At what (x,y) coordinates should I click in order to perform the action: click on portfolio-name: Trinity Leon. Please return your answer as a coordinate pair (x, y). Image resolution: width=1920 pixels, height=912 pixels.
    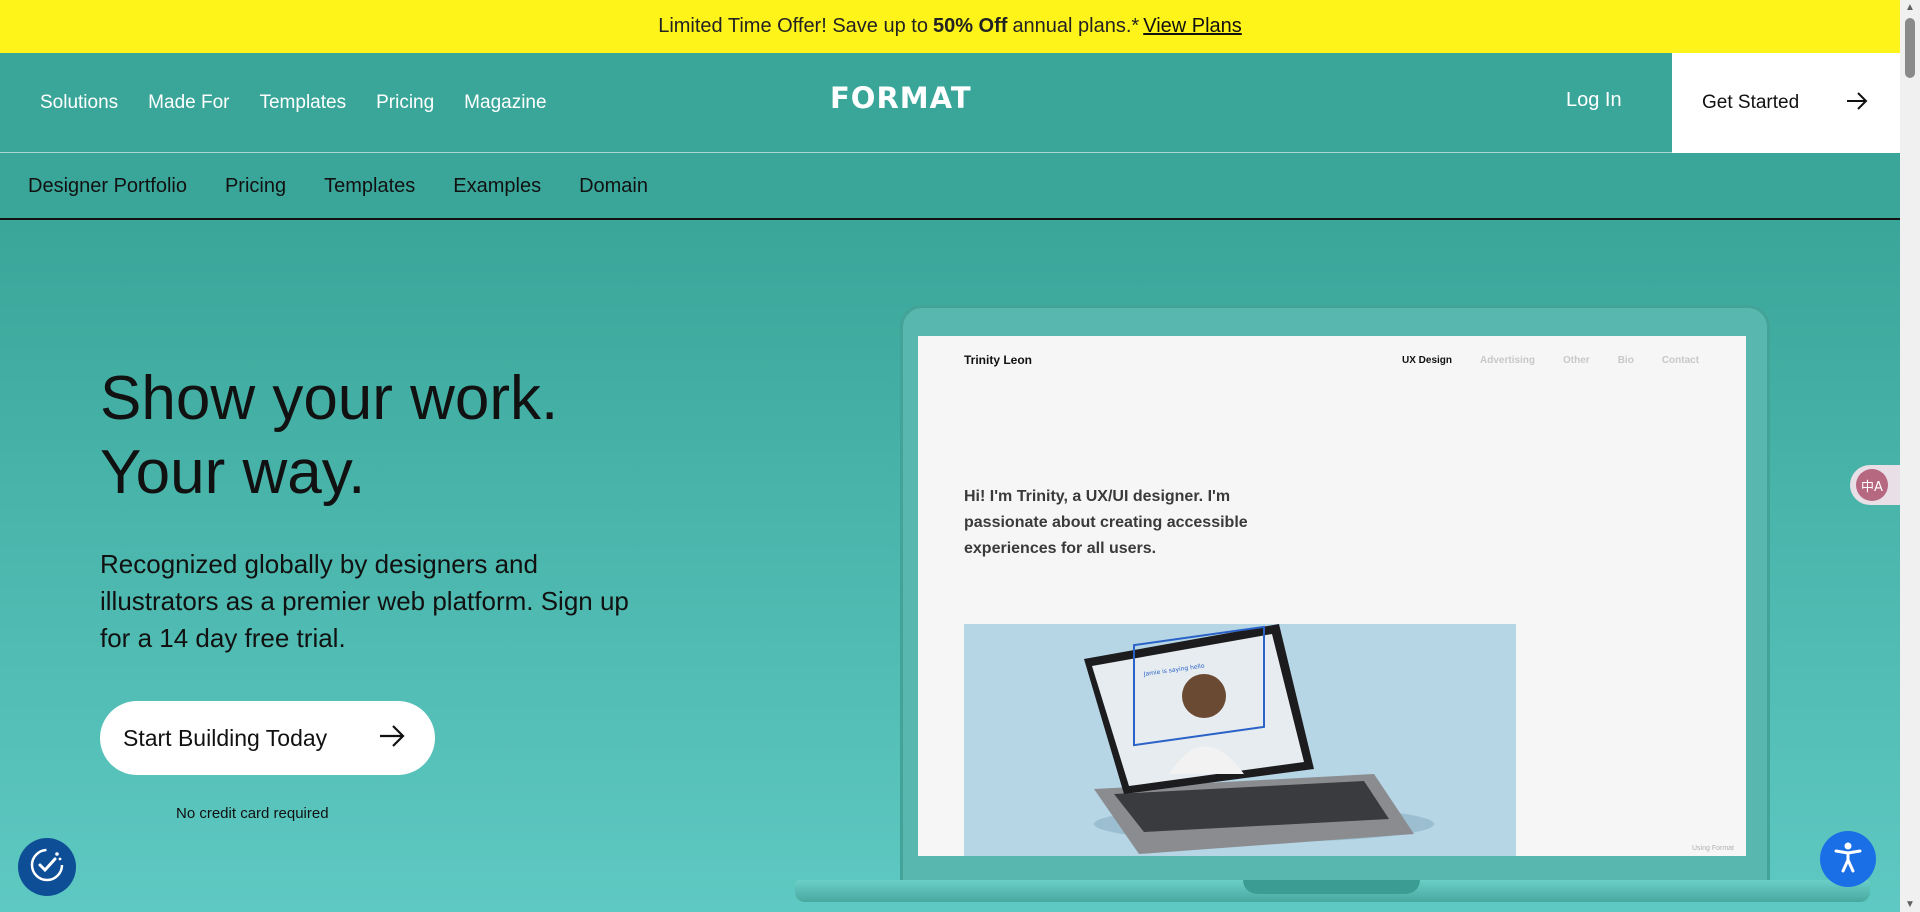
    Looking at the image, I should click on (998, 360).